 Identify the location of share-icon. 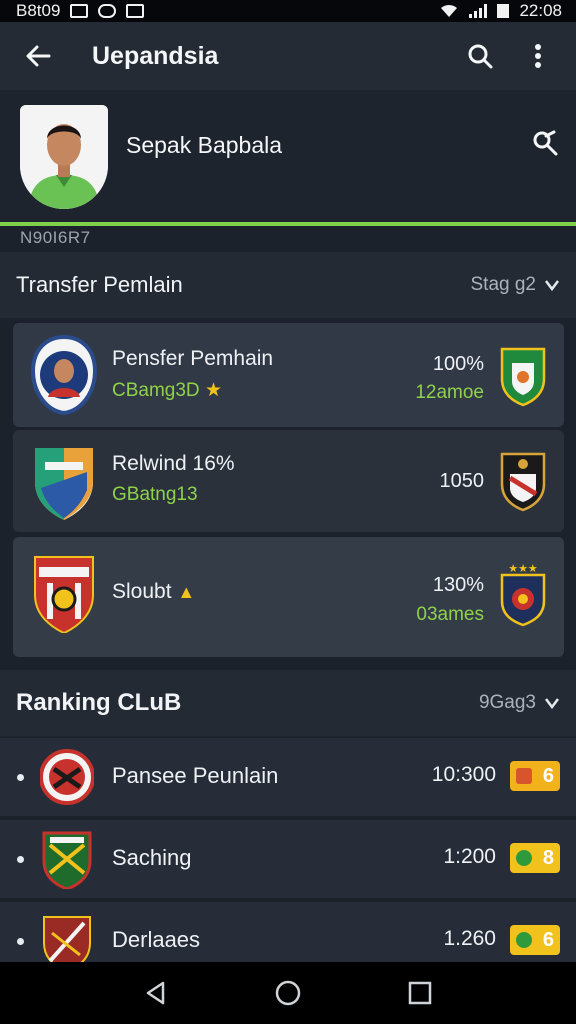
(545, 143).